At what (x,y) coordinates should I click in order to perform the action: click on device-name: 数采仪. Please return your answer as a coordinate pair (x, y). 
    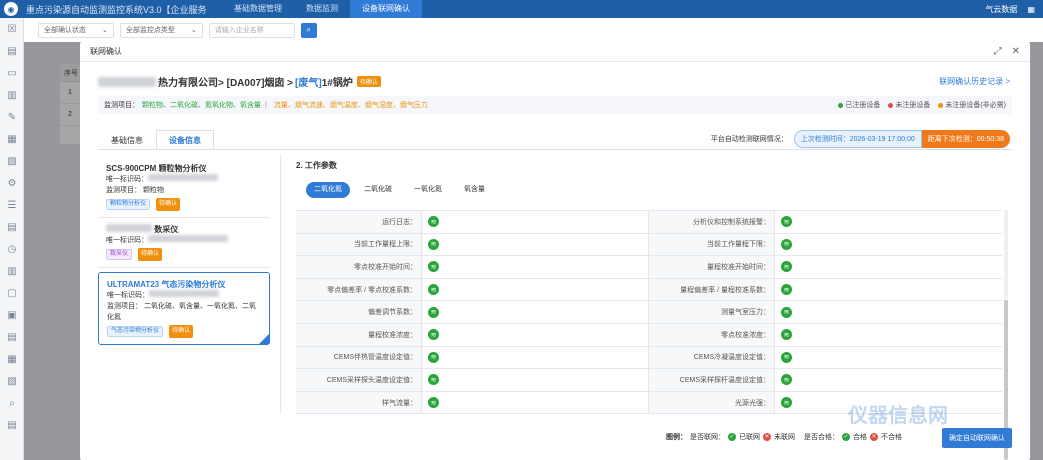
    Looking at the image, I should click on (166, 229).